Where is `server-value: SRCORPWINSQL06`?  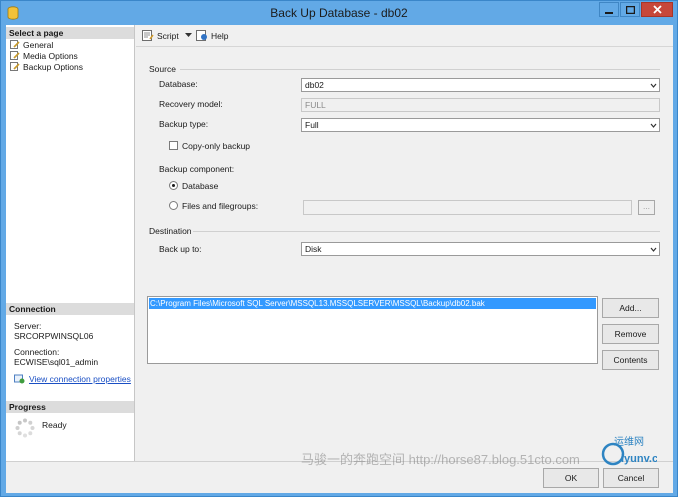 server-value: SRCORPWINSQL06 is located at coordinates (54, 336).